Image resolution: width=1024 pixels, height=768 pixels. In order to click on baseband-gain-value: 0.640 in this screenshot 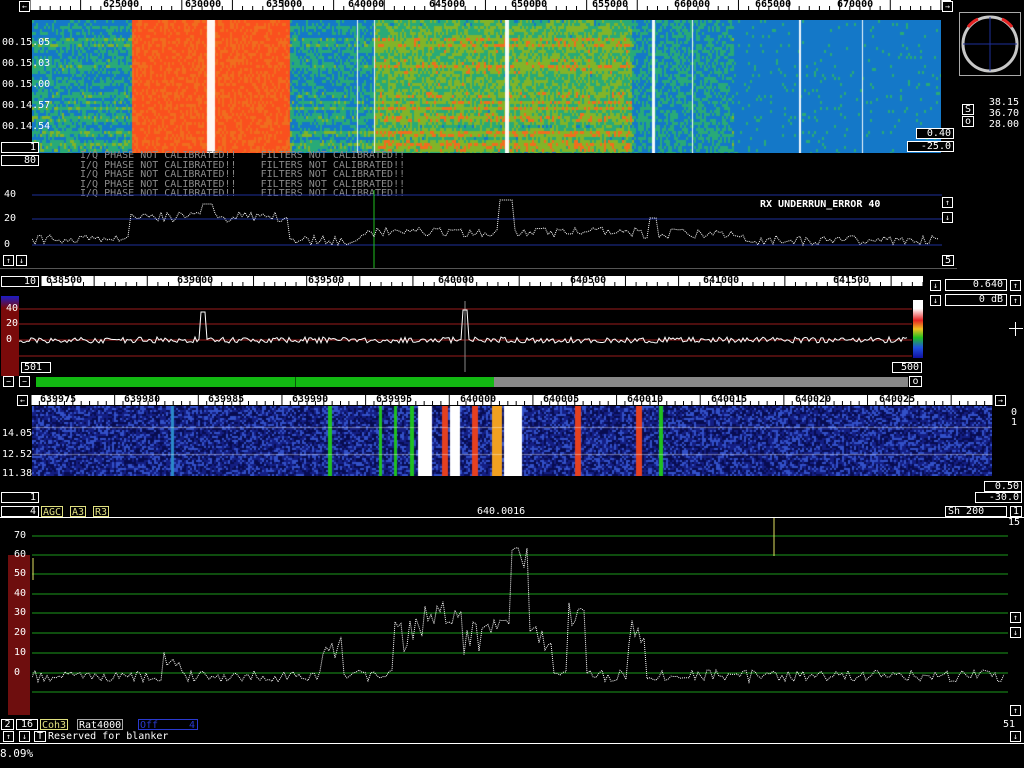, I will do `click(976, 285)`.